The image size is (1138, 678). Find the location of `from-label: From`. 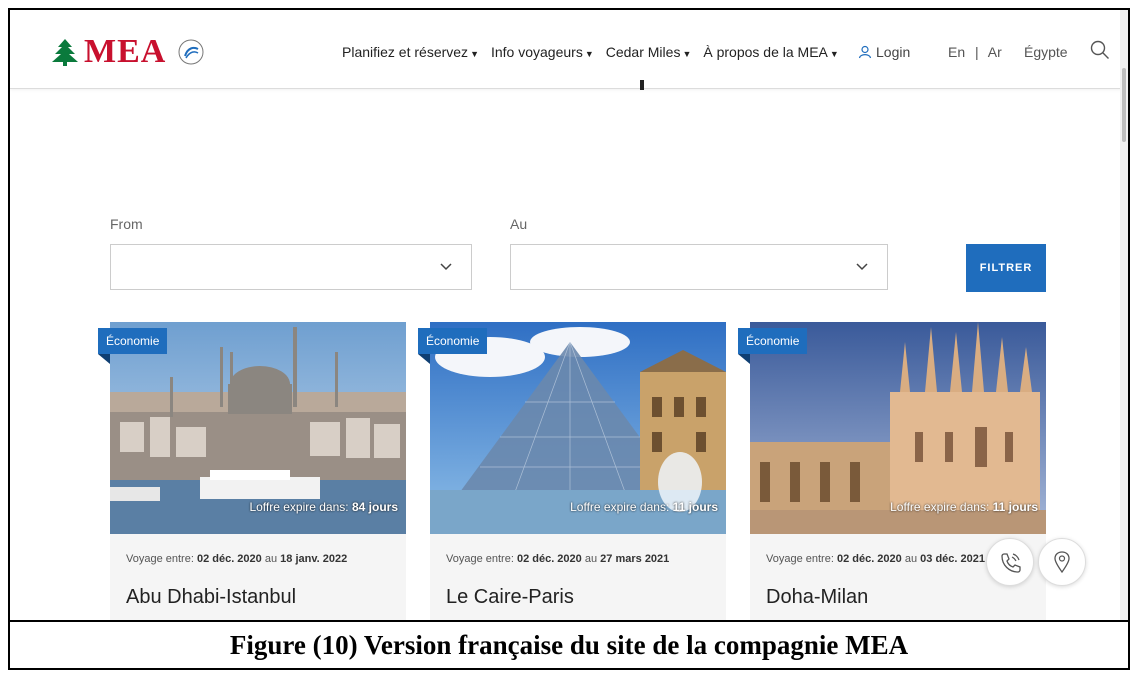

from-label: From is located at coordinates (126, 224).